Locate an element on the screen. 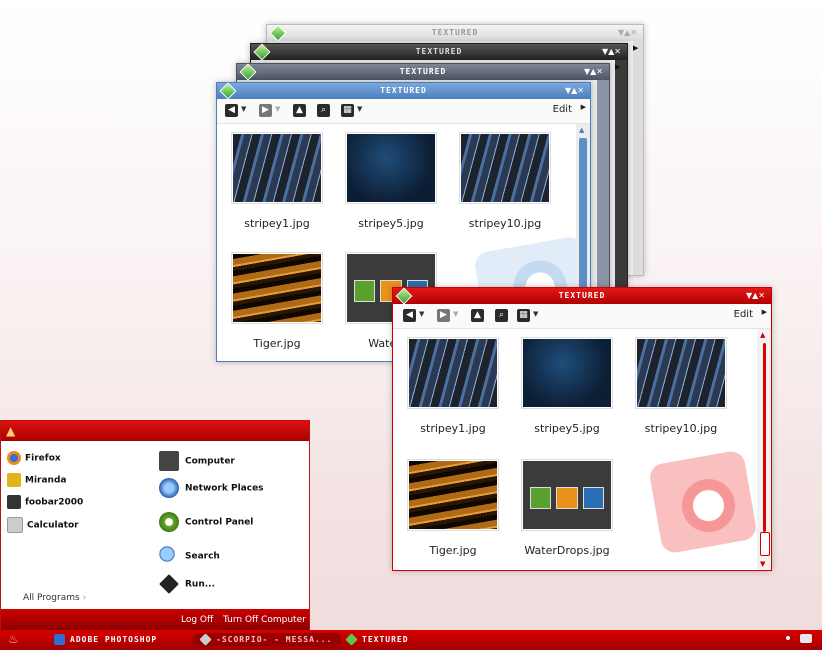 This screenshot has height=650, width=822. pinned-foobar2000: foobar2000 is located at coordinates (45, 502).